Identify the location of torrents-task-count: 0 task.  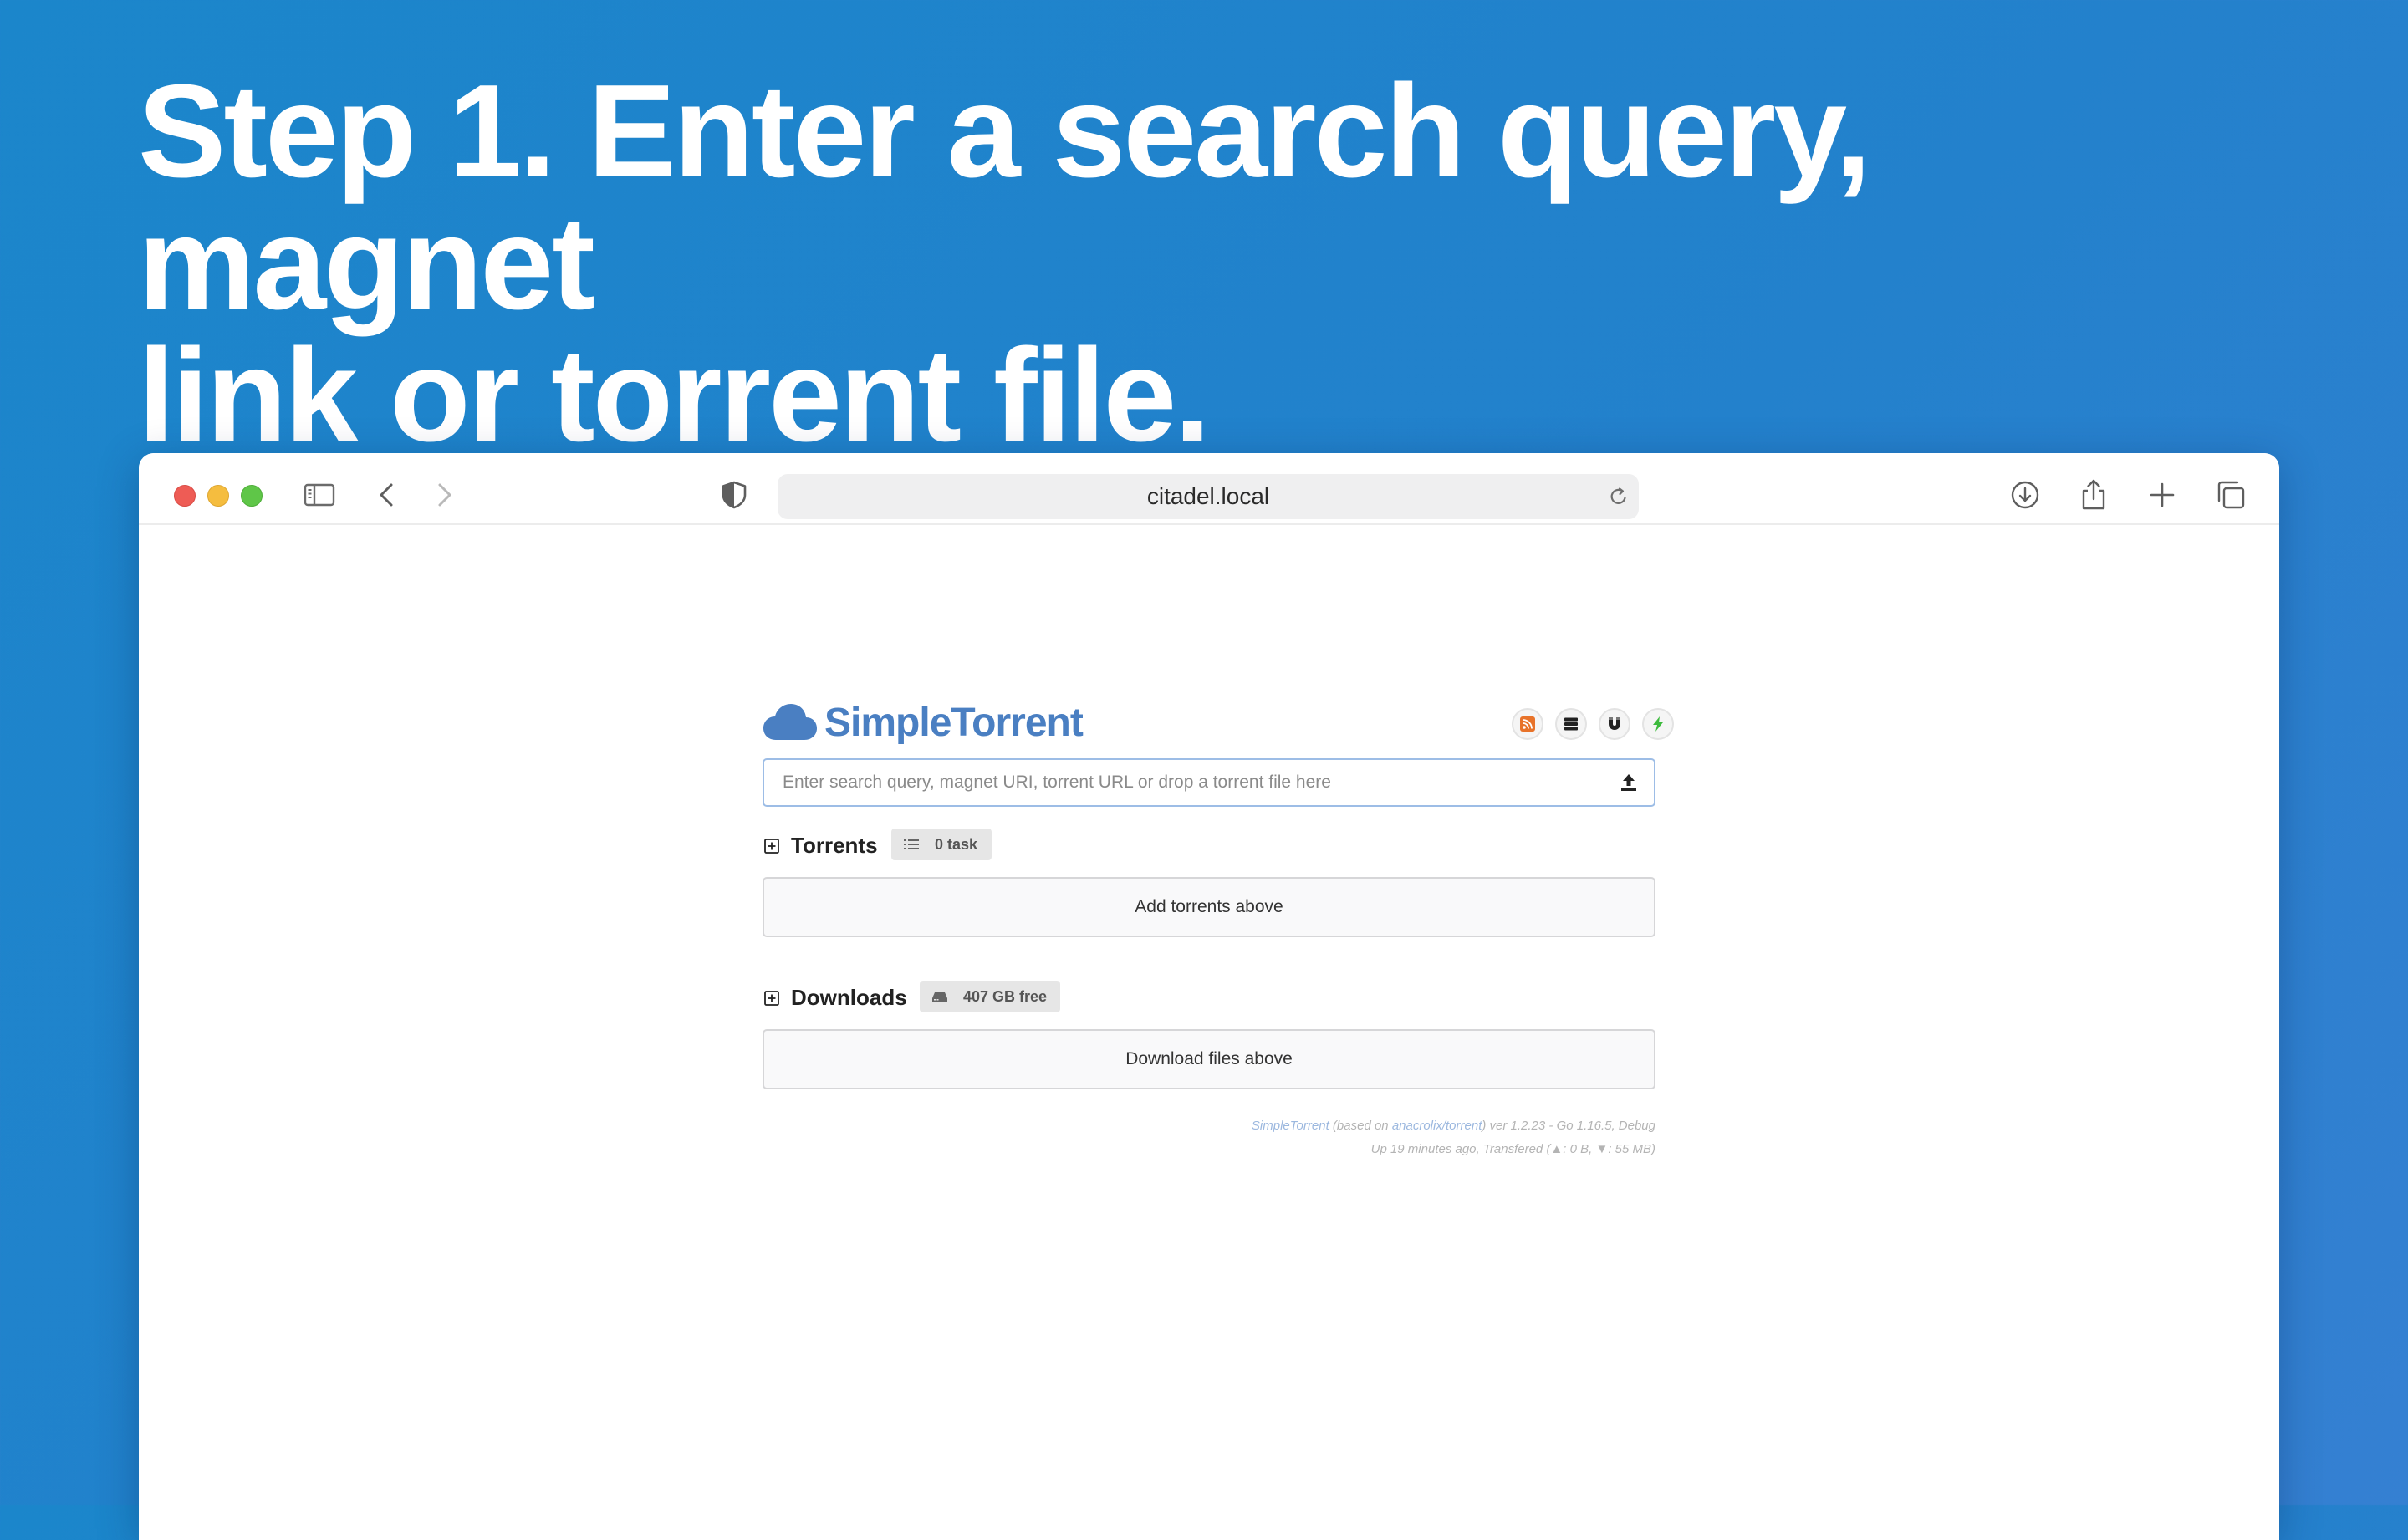
(956, 845).